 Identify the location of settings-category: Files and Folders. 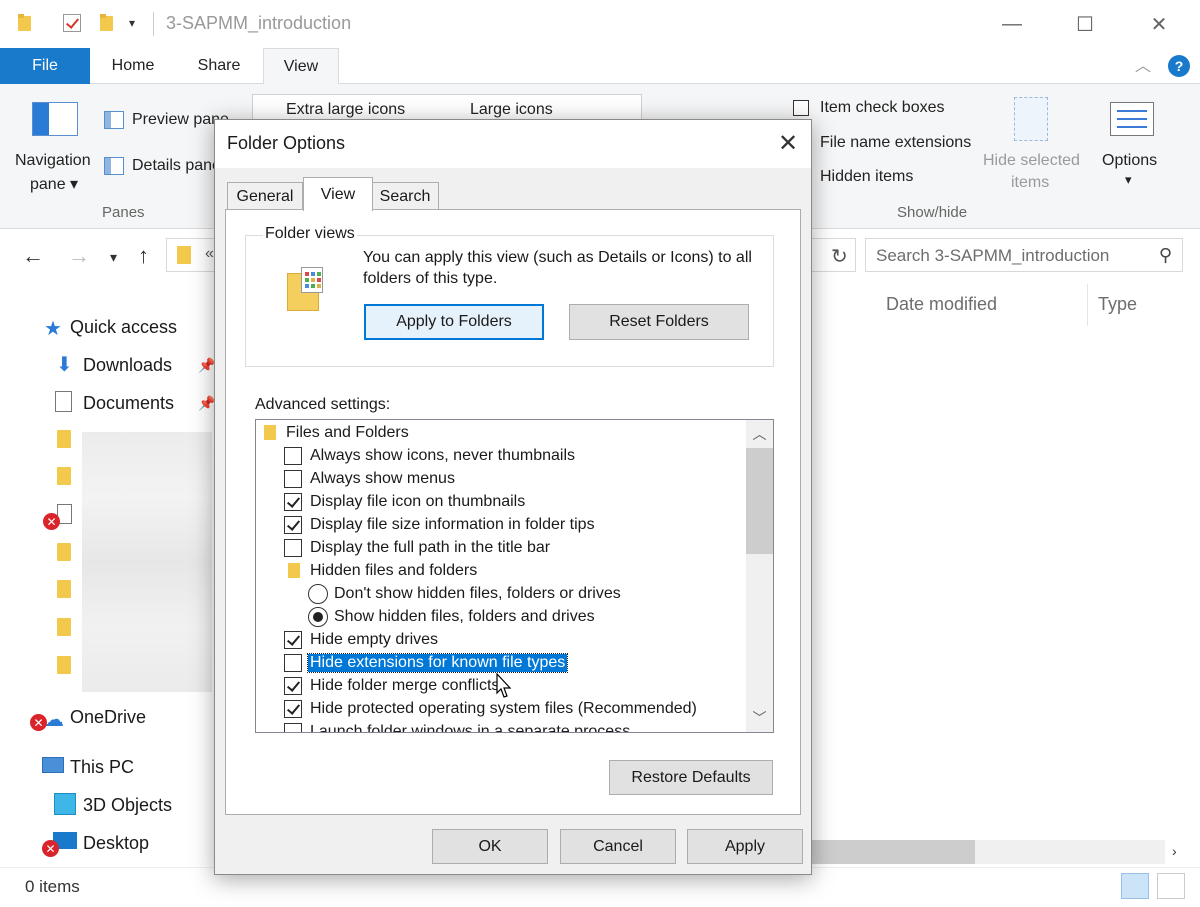
(336, 432).